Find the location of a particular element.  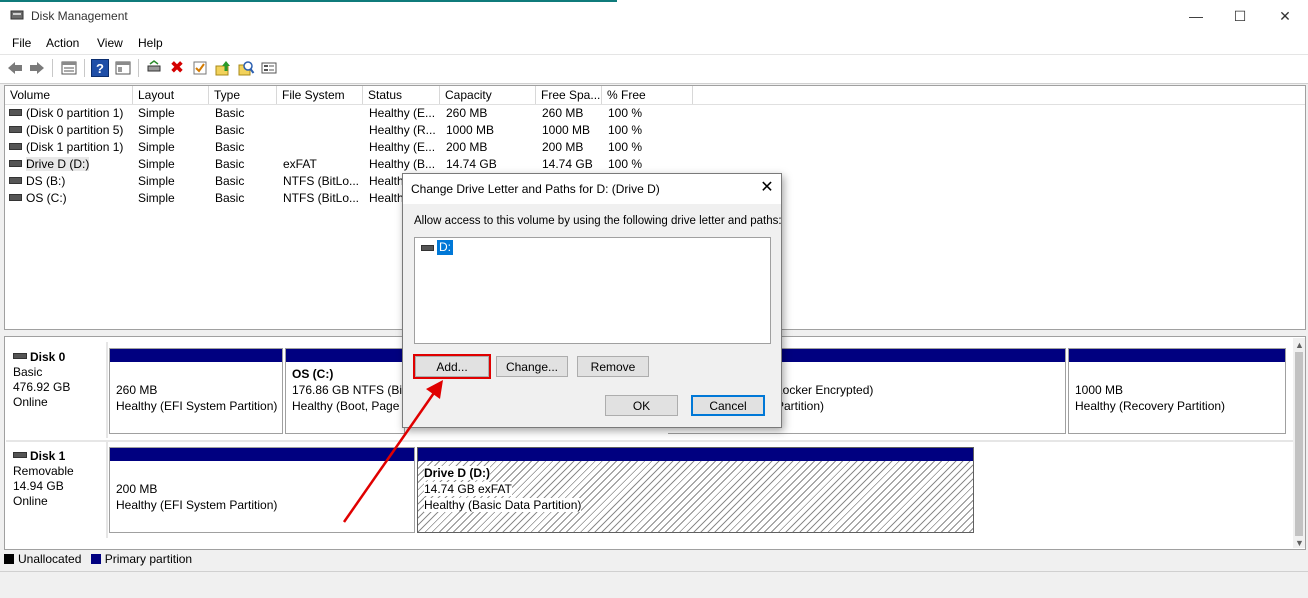

close-button: ✕ is located at coordinates (1285, 16).